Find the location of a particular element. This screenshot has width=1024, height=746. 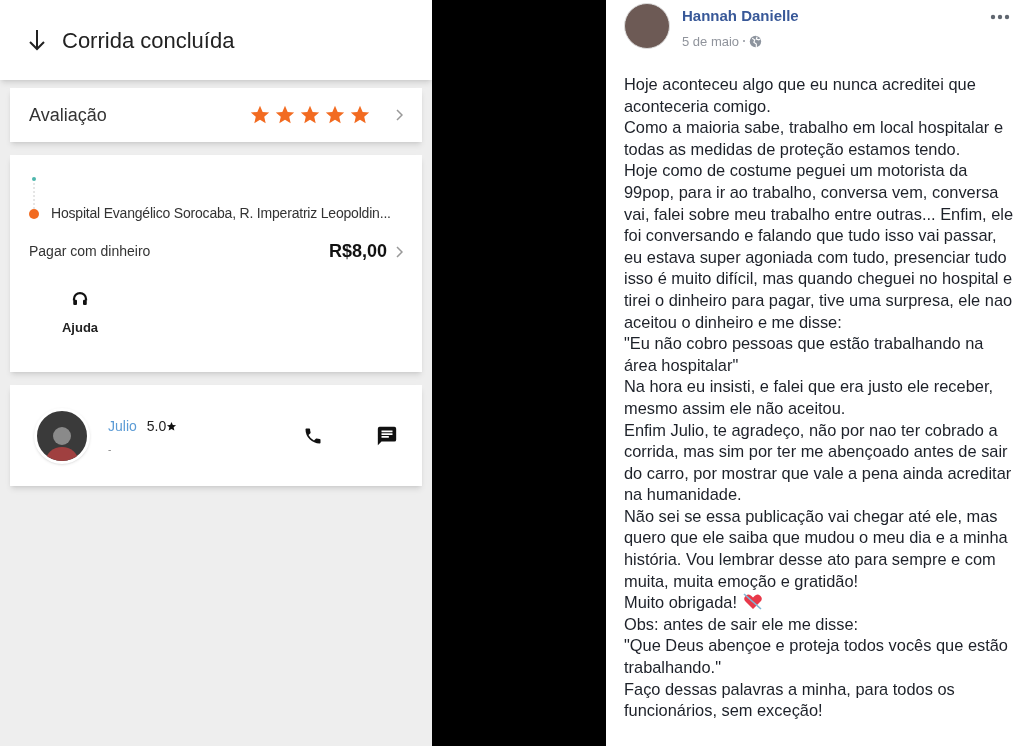

post-paragraph: Como a maioria sabe, trabalho em local hospitalar e todas as medidas de proteção estamos tendo. is located at coordinates (814, 138).